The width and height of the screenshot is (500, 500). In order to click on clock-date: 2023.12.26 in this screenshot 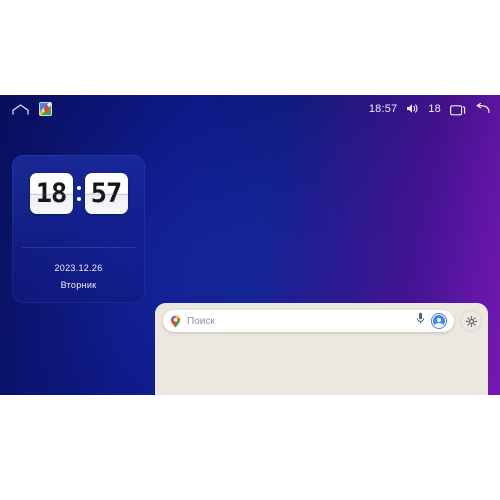, I will do `click(78, 268)`.